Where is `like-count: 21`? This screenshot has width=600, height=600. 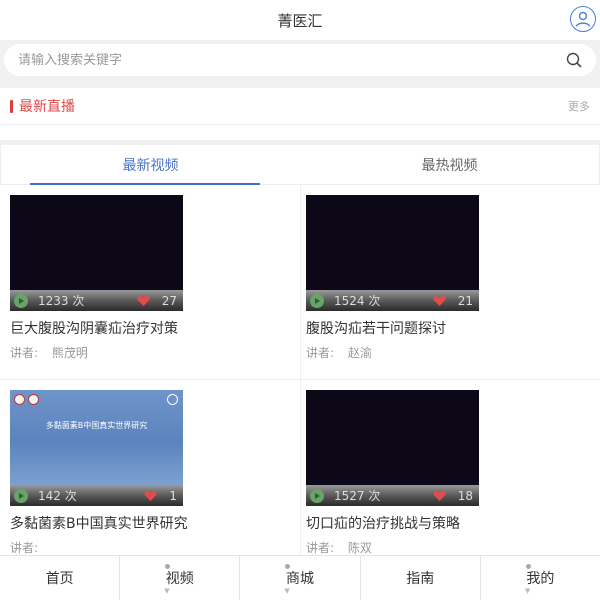
like-count: 21 is located at coordinates (465, 300).